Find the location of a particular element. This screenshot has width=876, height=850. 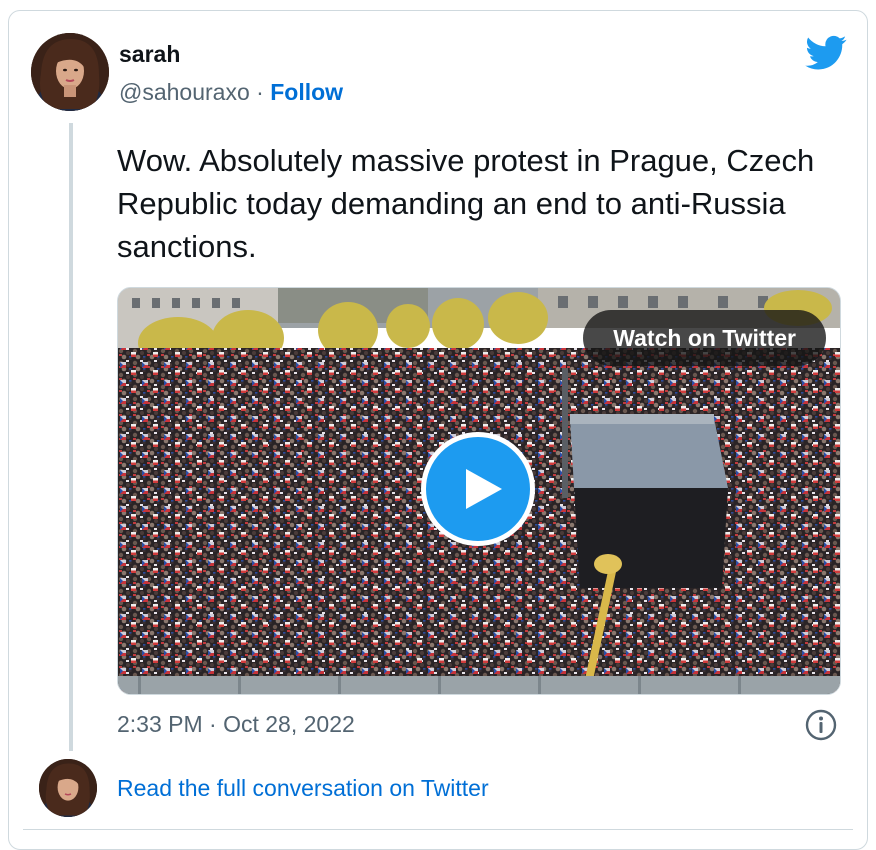

twitter-bird-icon is located at coordinates (826, 53).